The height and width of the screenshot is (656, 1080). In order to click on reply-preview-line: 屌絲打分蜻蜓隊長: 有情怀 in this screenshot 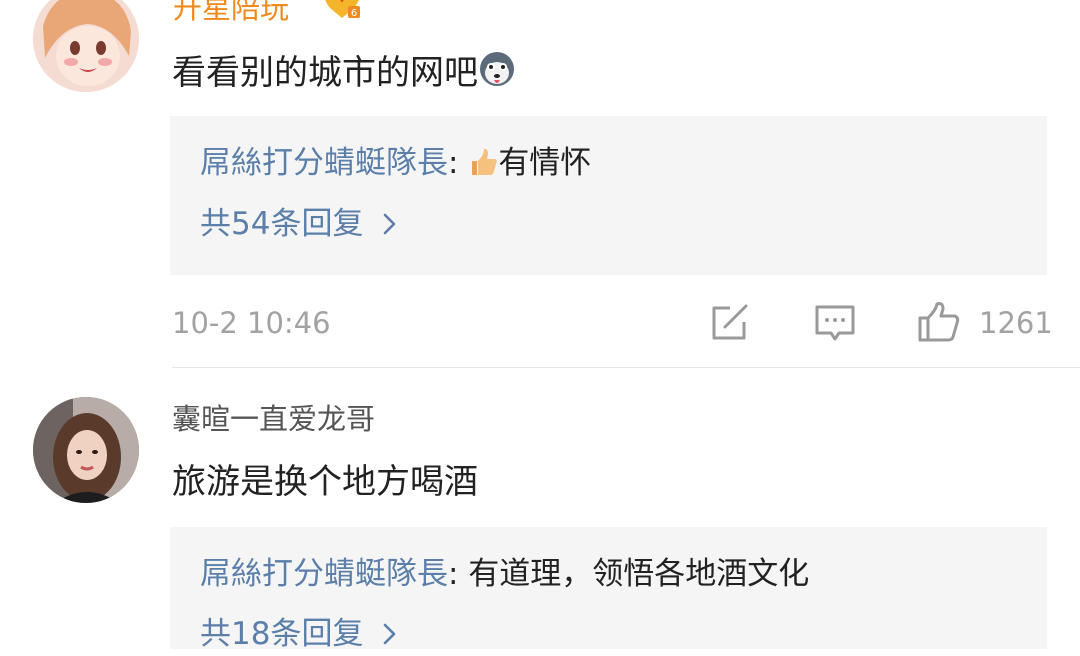, I will do `click(395, 165)`.